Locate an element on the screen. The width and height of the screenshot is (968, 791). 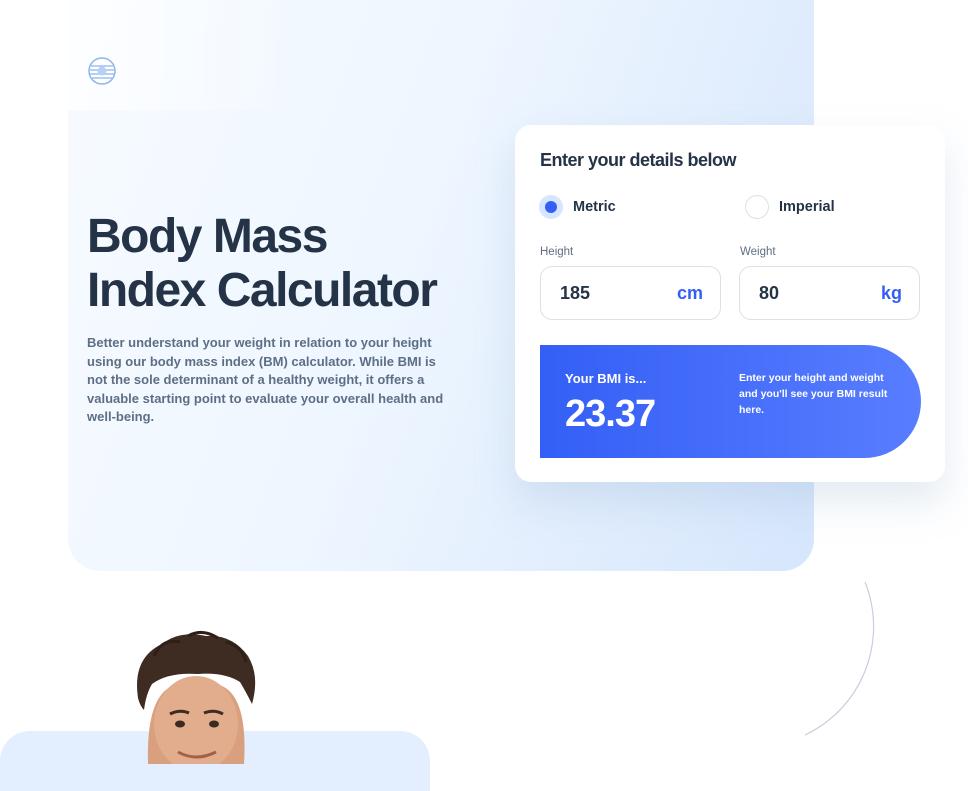
imperial-label: Imperial is located at coordinates (807, 207).